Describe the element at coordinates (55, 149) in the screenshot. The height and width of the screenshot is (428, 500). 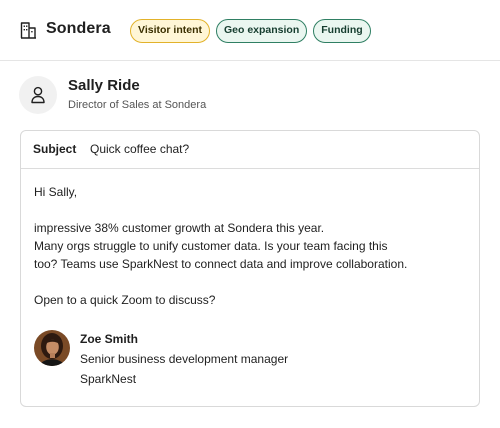
I see `subject-label: Subject` at that location.